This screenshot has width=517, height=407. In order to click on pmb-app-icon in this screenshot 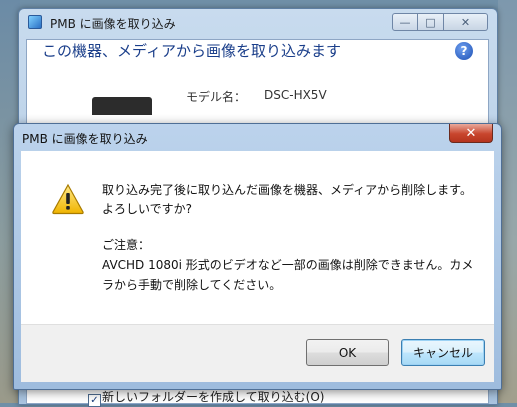, I will do `click(35, 22)`.